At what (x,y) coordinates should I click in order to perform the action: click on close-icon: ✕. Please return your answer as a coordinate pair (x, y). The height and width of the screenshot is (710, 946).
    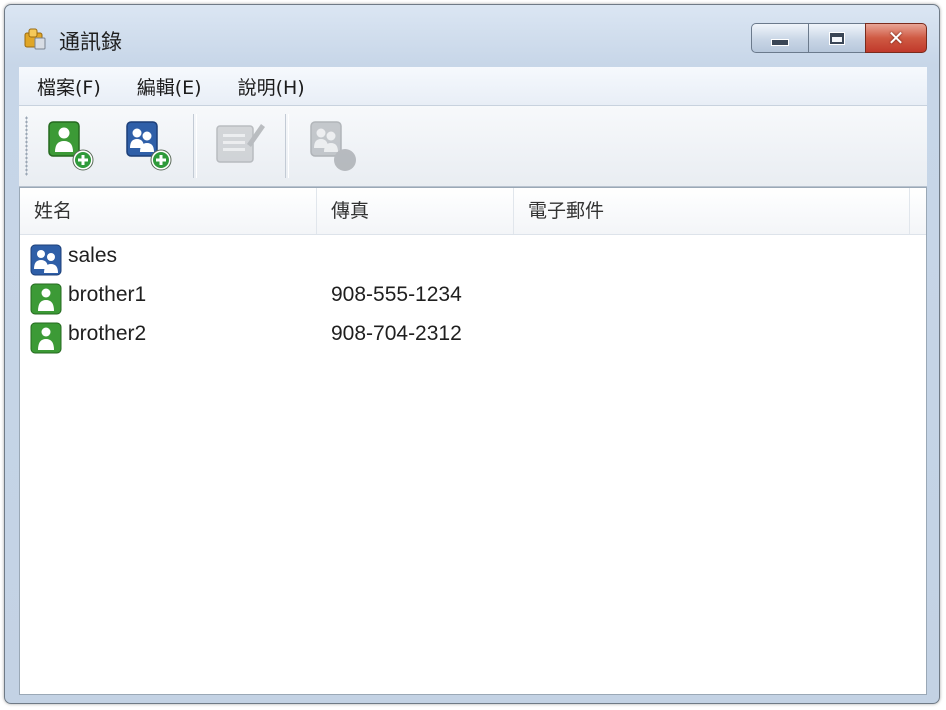
    Looking at the image, I should click on (896, 38).